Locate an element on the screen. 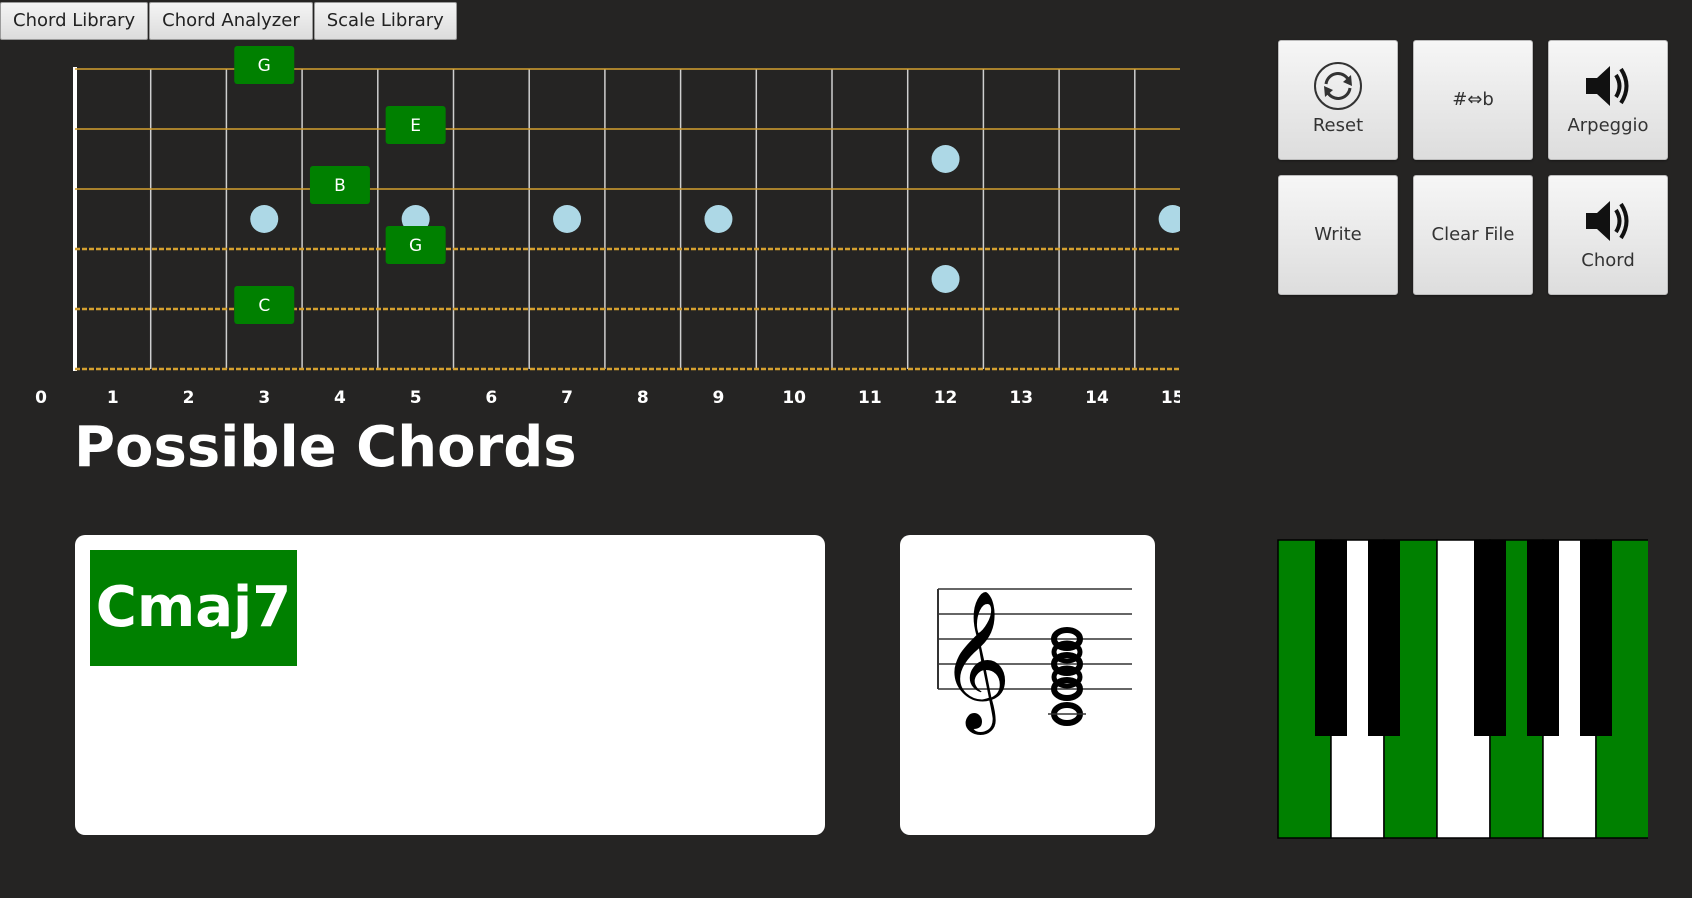 Image resolution: width=1692 pixels, height=898 pixels. fretboard-note: C is located at coordinates (264, 305).